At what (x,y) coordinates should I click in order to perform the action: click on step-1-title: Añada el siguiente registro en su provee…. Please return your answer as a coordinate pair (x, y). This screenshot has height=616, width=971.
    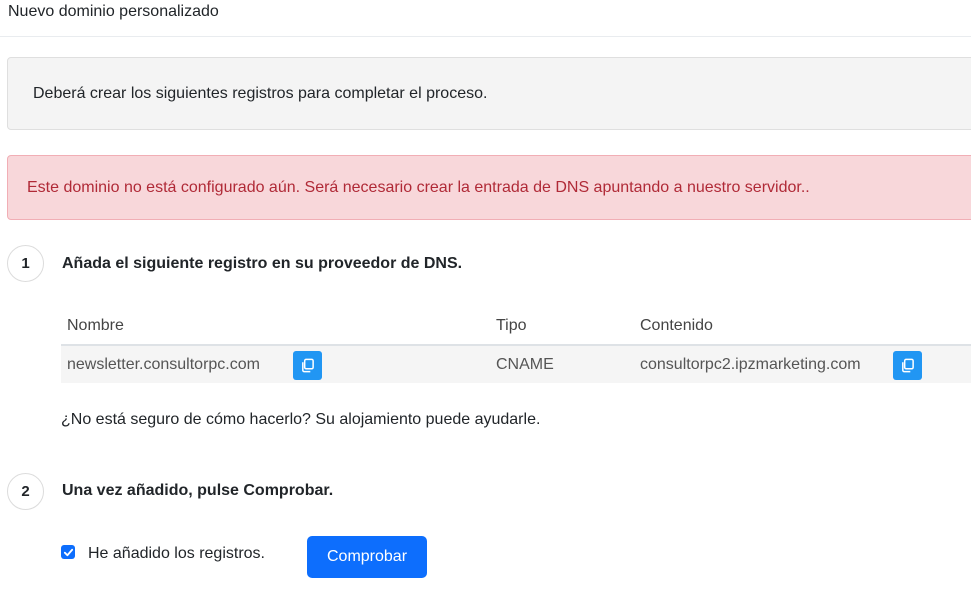
    Looking at the image, I should click on (262, 263).